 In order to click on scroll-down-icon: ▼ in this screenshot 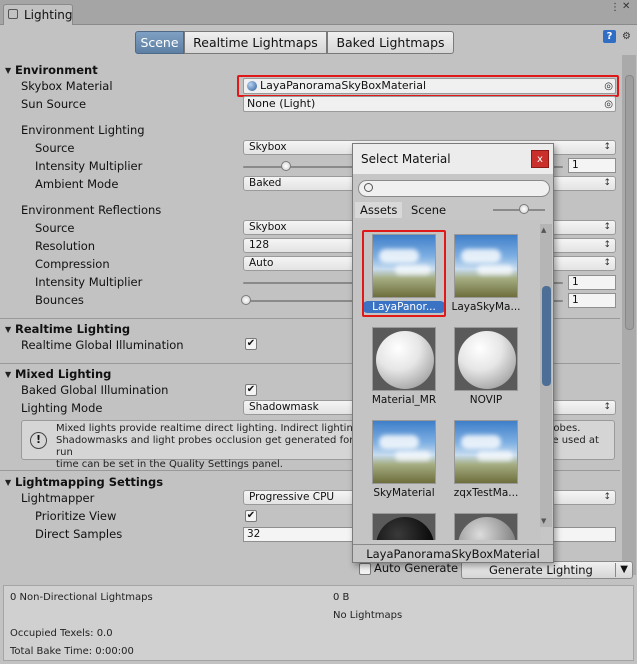, I will do `click(543, 521)`.